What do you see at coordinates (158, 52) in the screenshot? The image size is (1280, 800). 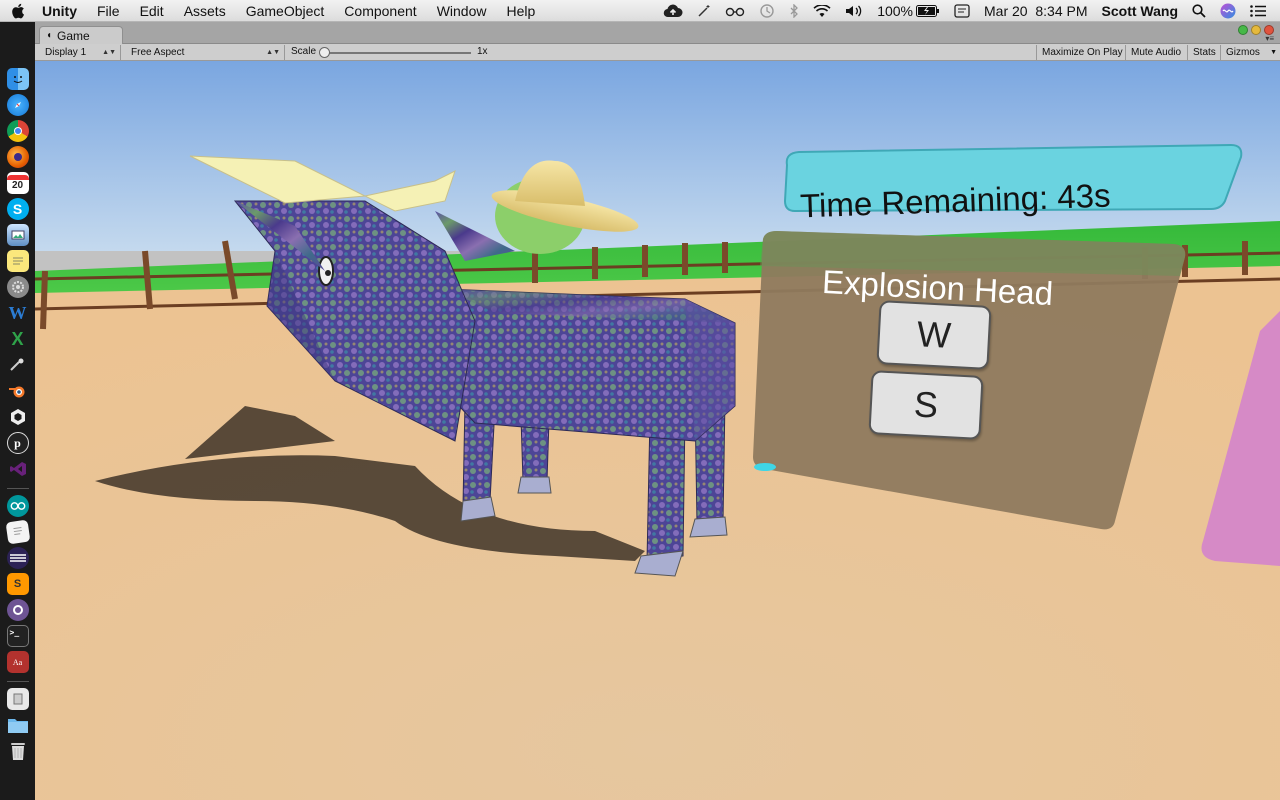 I see `aspect-dropdown-value: Free Aspect` at bounding box center [158, 52].